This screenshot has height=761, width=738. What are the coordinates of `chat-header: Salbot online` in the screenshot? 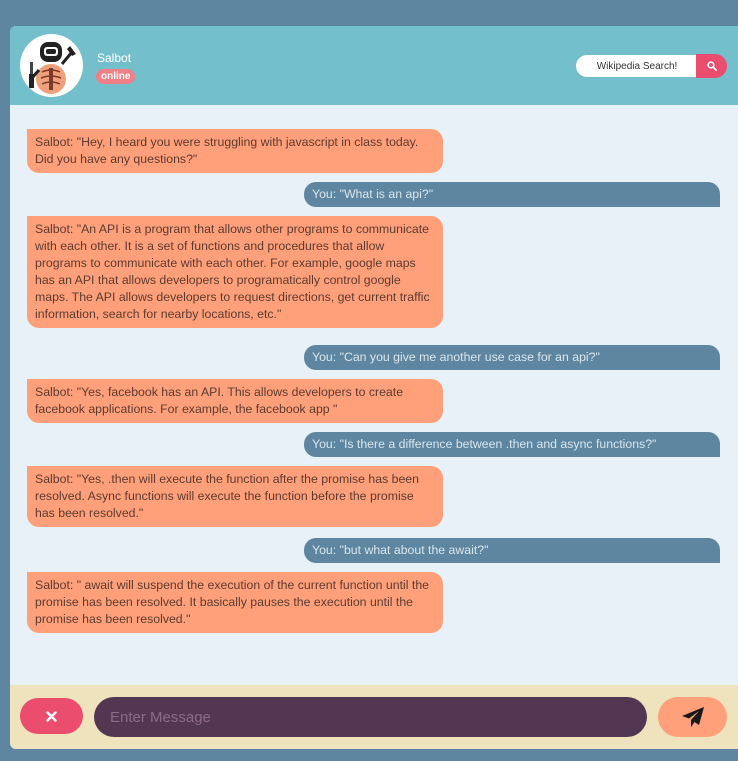 It's located at (374, 65).